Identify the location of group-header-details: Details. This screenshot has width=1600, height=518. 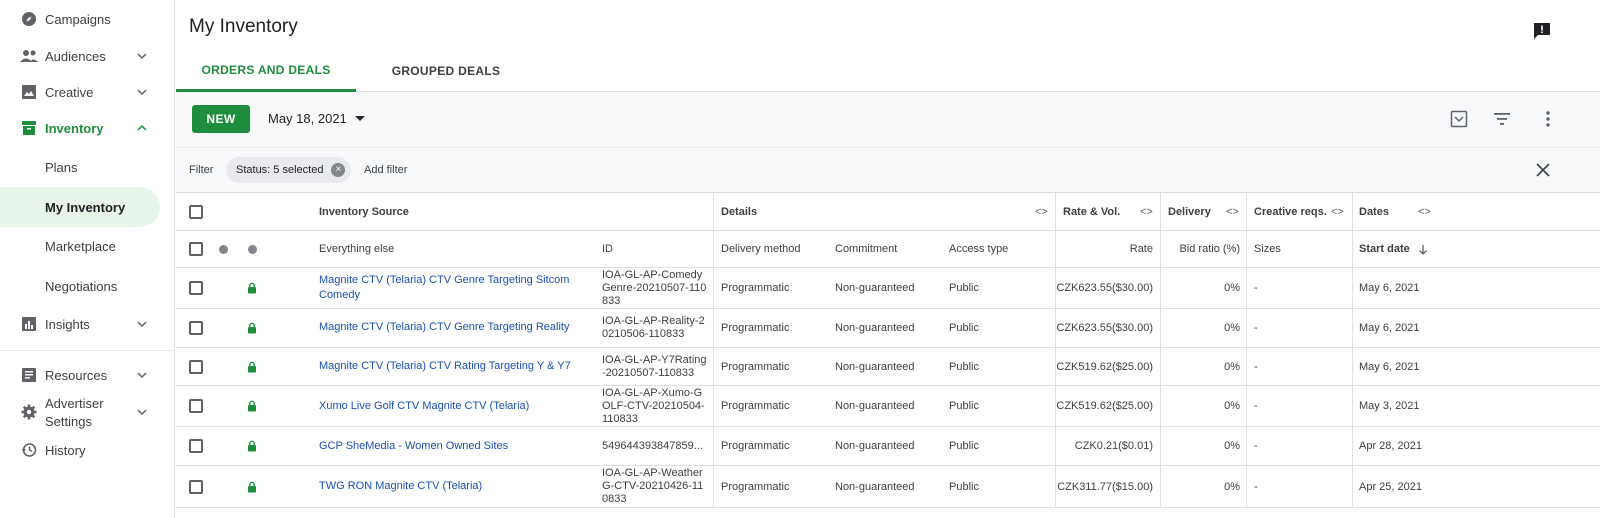
(739, 211).